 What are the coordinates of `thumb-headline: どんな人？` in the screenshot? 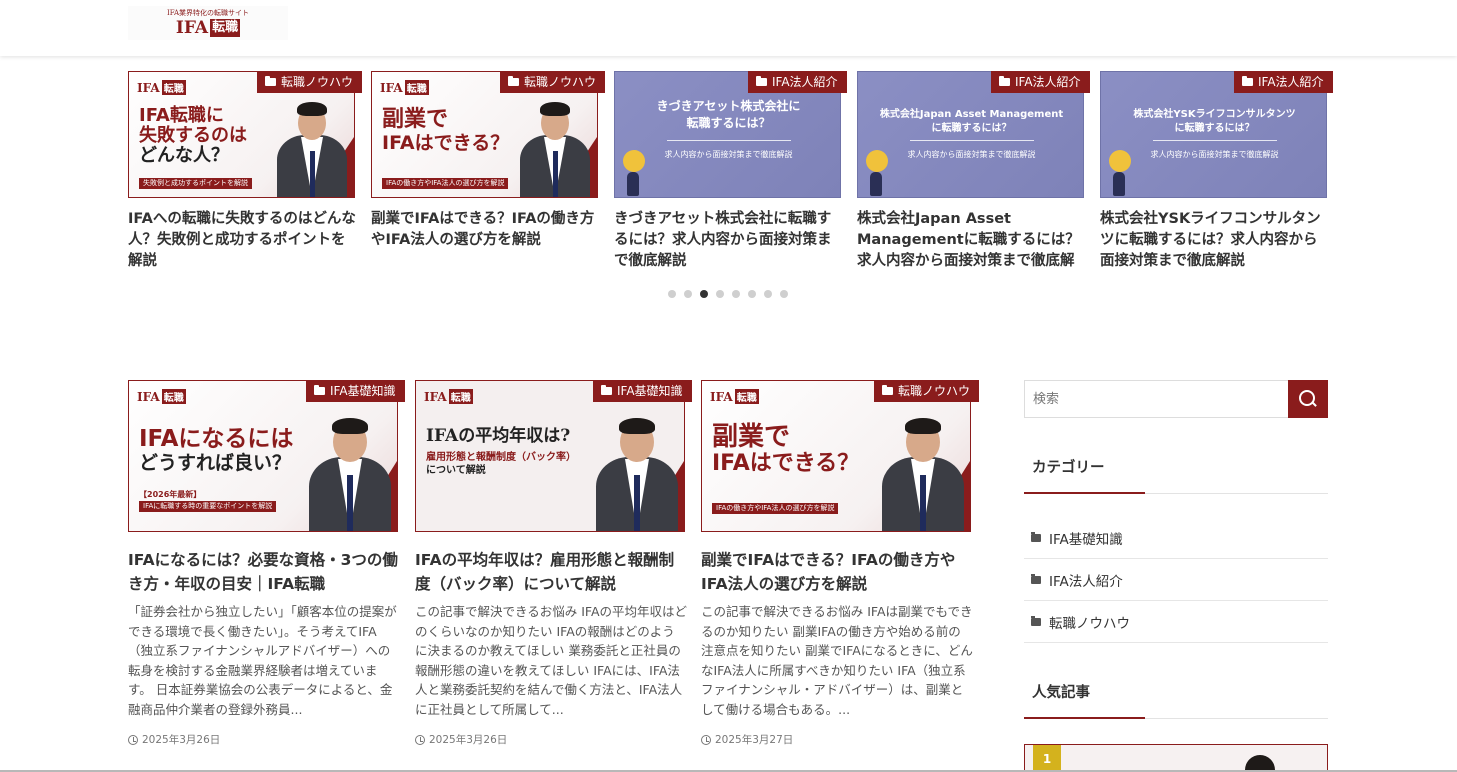 It's located at (184, 156).